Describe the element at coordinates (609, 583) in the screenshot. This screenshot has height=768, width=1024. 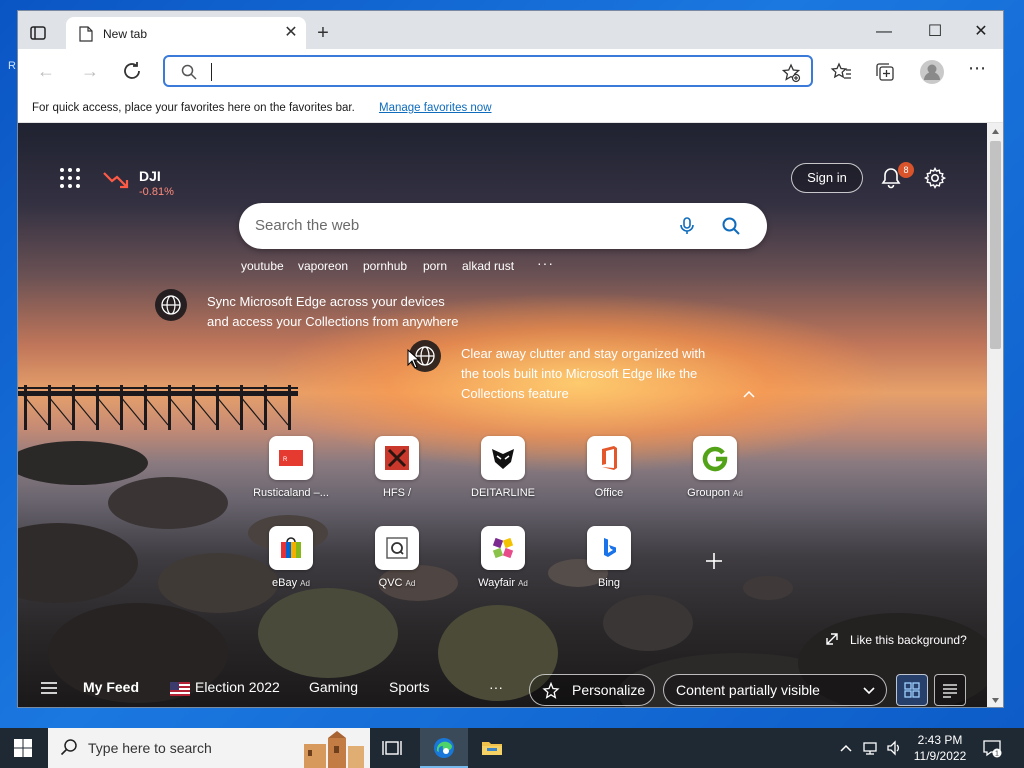
I see `tile-label: Bing` at that location.